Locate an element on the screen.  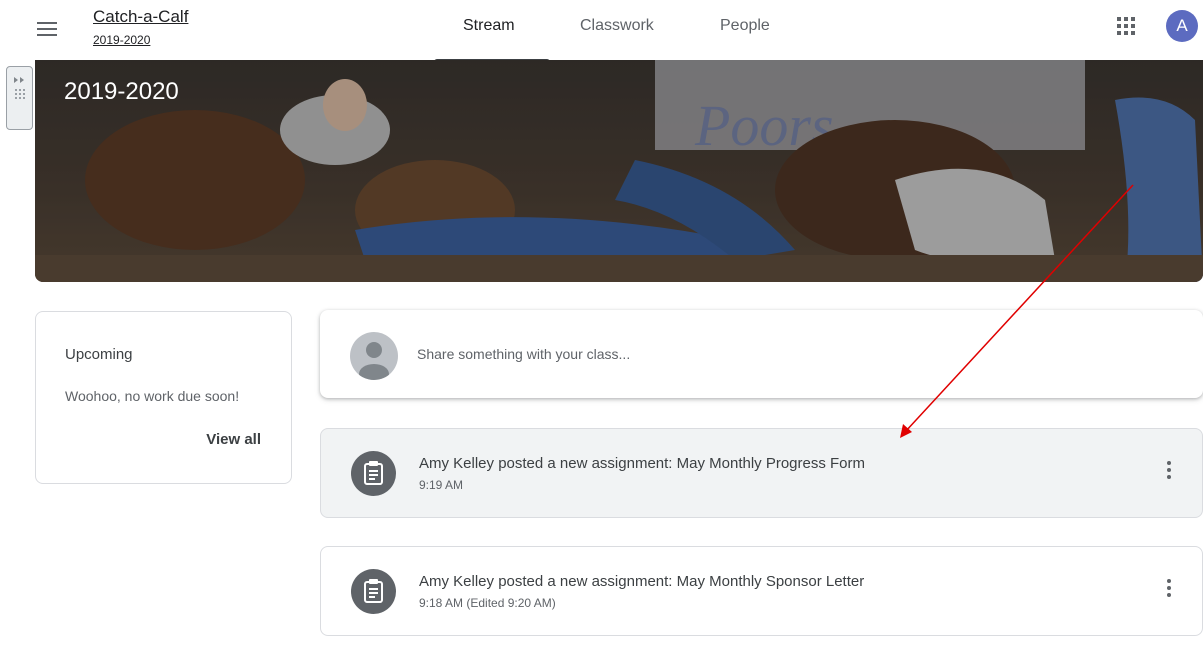
tab-stream: Stream is located at coordinates (489, 26).